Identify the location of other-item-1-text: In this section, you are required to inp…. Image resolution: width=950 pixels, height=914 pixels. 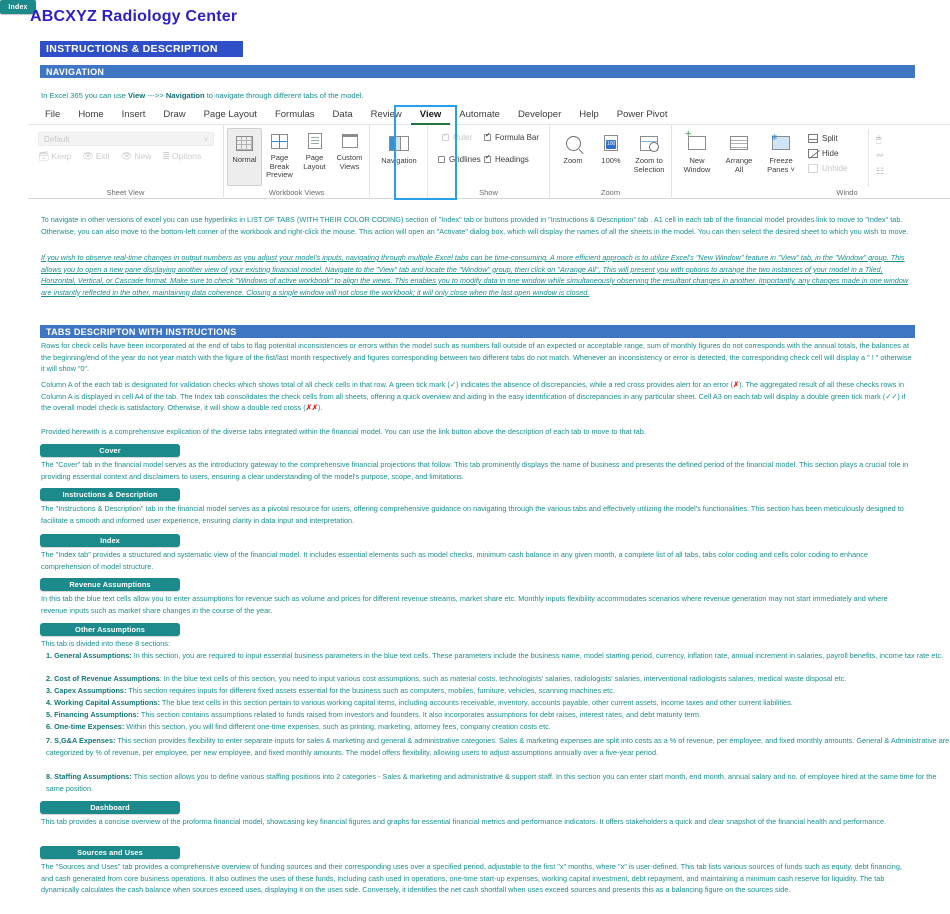
(537, 655).